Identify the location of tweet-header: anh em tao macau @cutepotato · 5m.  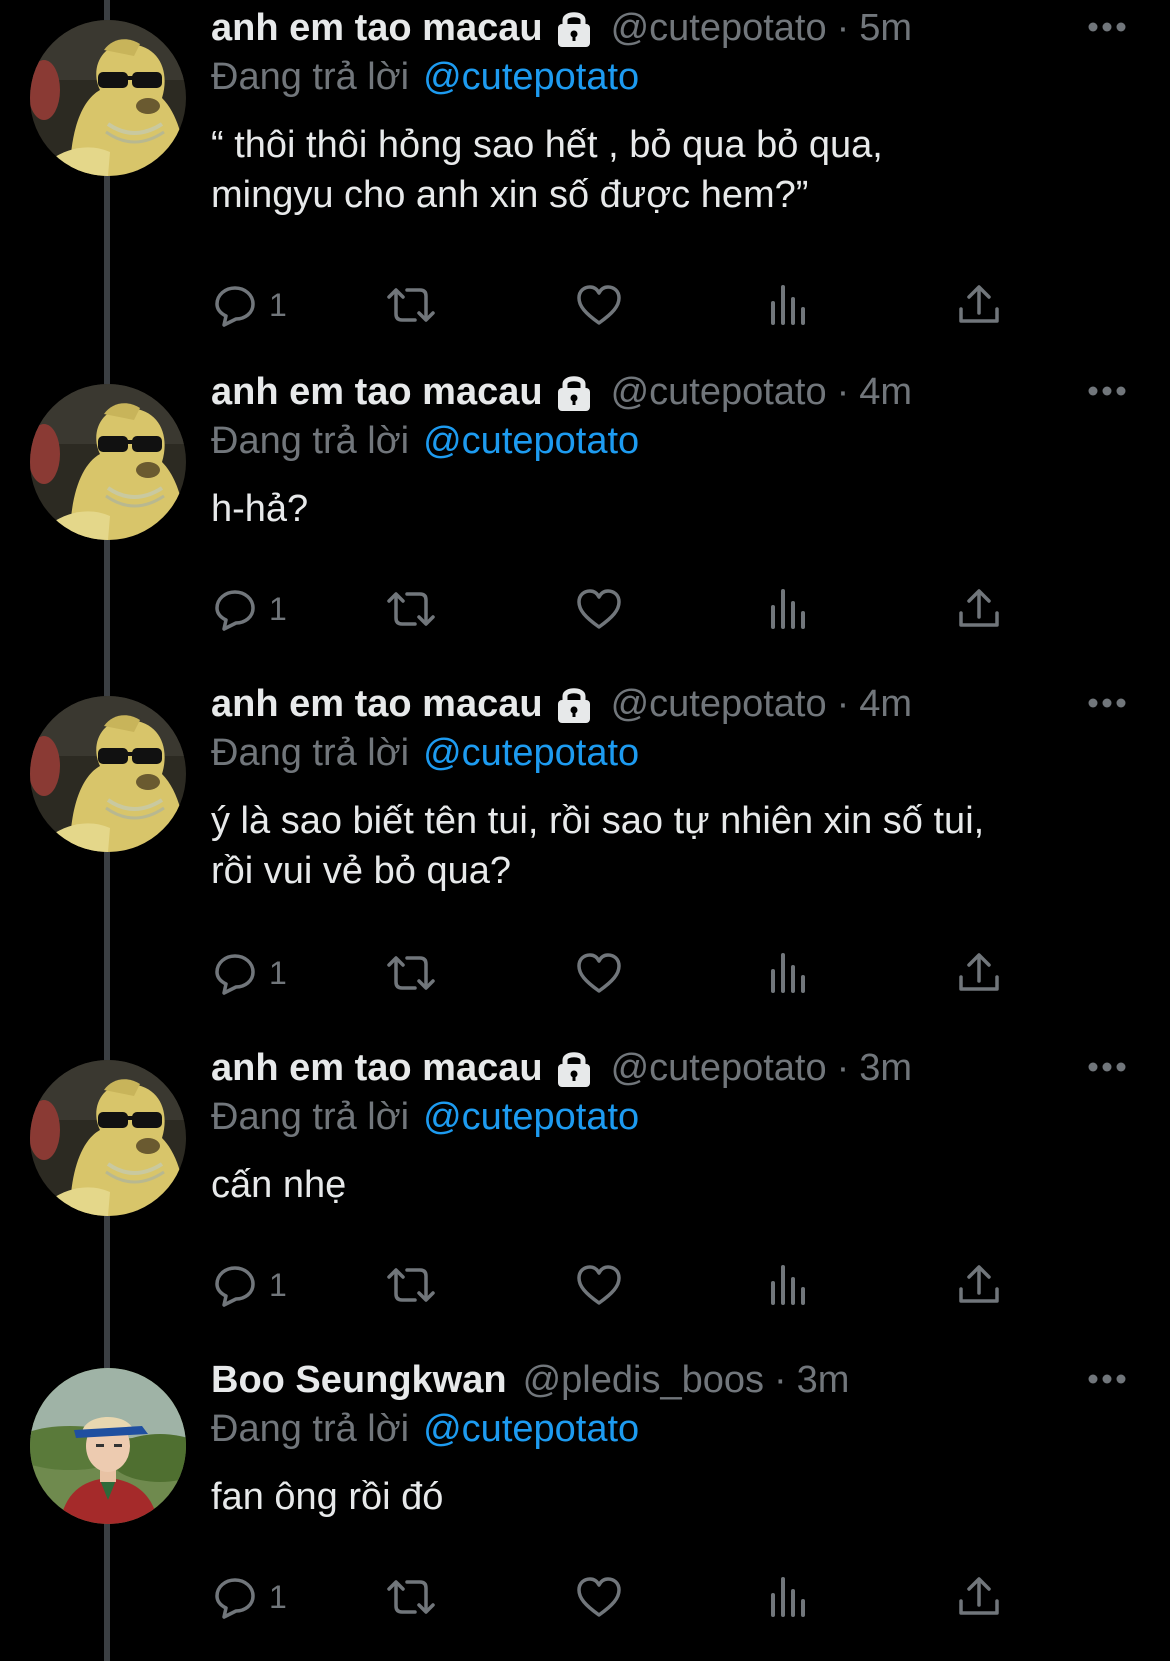
(561, 28).